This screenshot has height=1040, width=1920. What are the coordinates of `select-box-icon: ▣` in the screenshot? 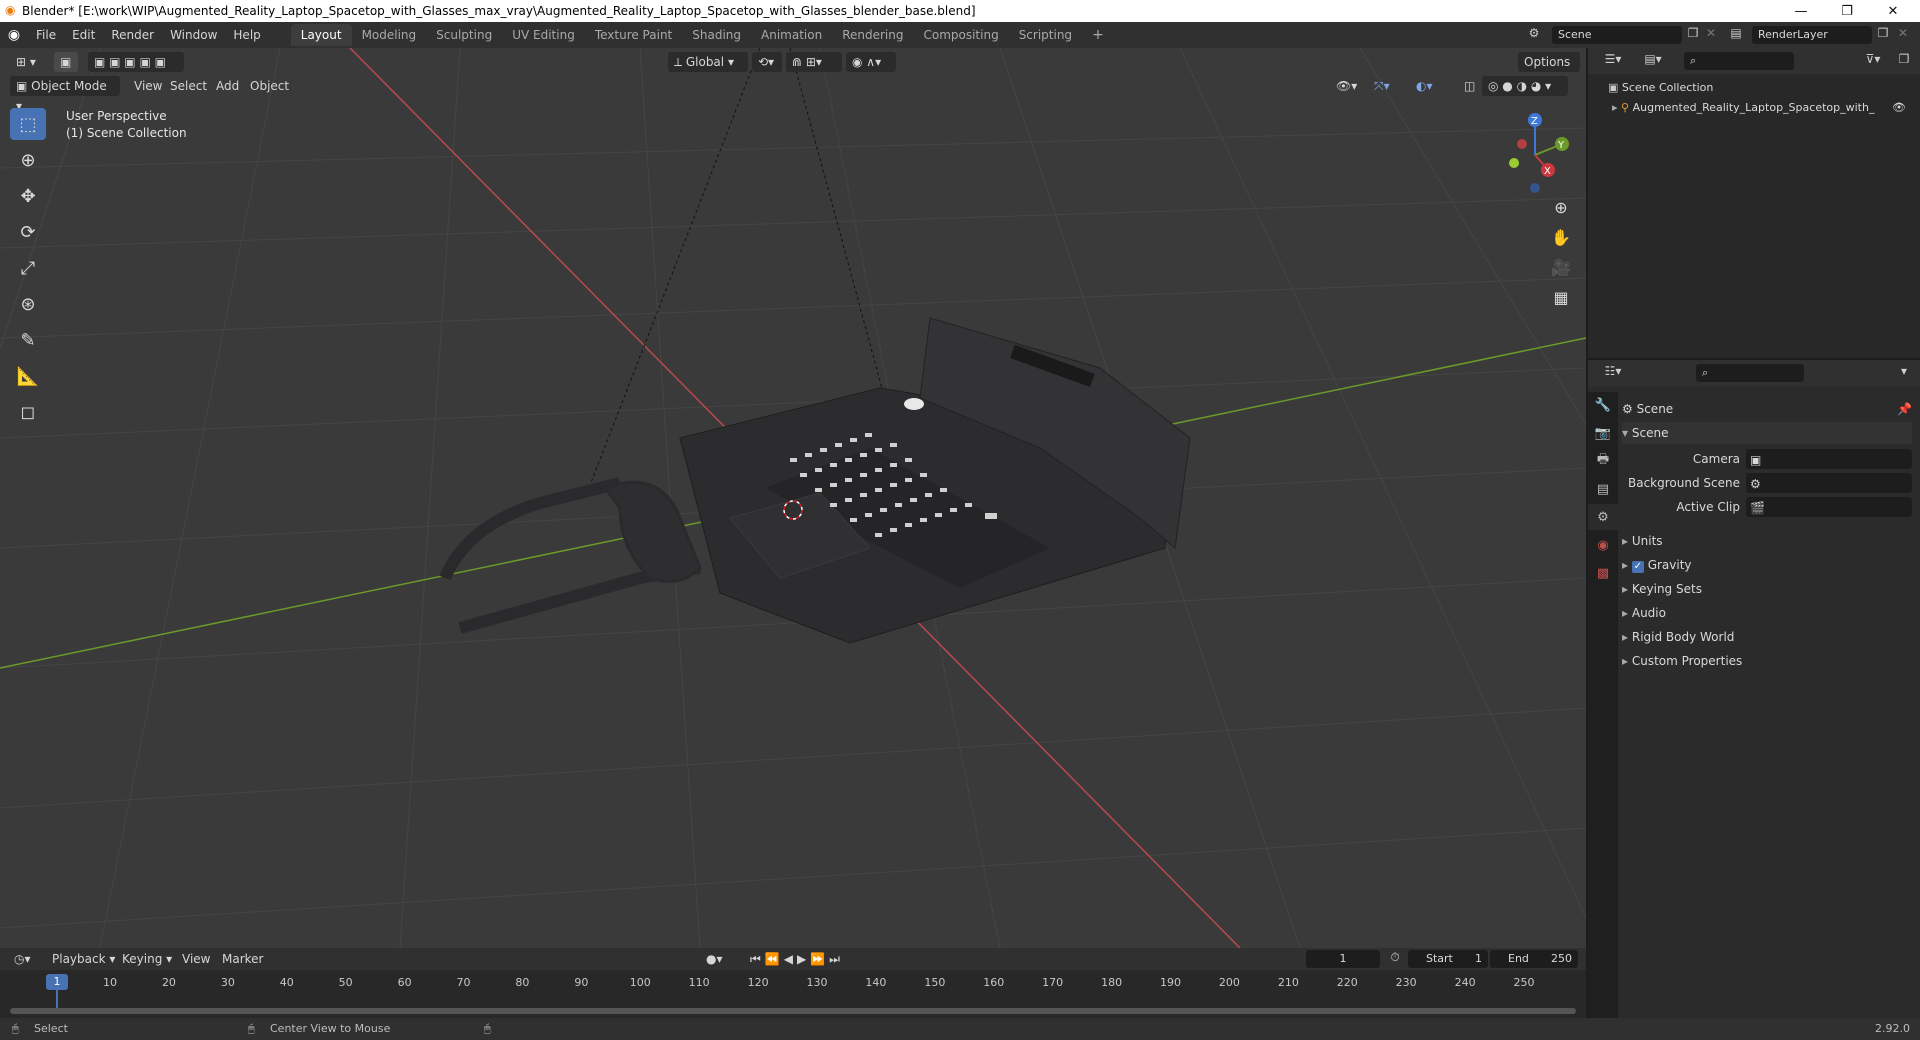 It's located at (66, 62).